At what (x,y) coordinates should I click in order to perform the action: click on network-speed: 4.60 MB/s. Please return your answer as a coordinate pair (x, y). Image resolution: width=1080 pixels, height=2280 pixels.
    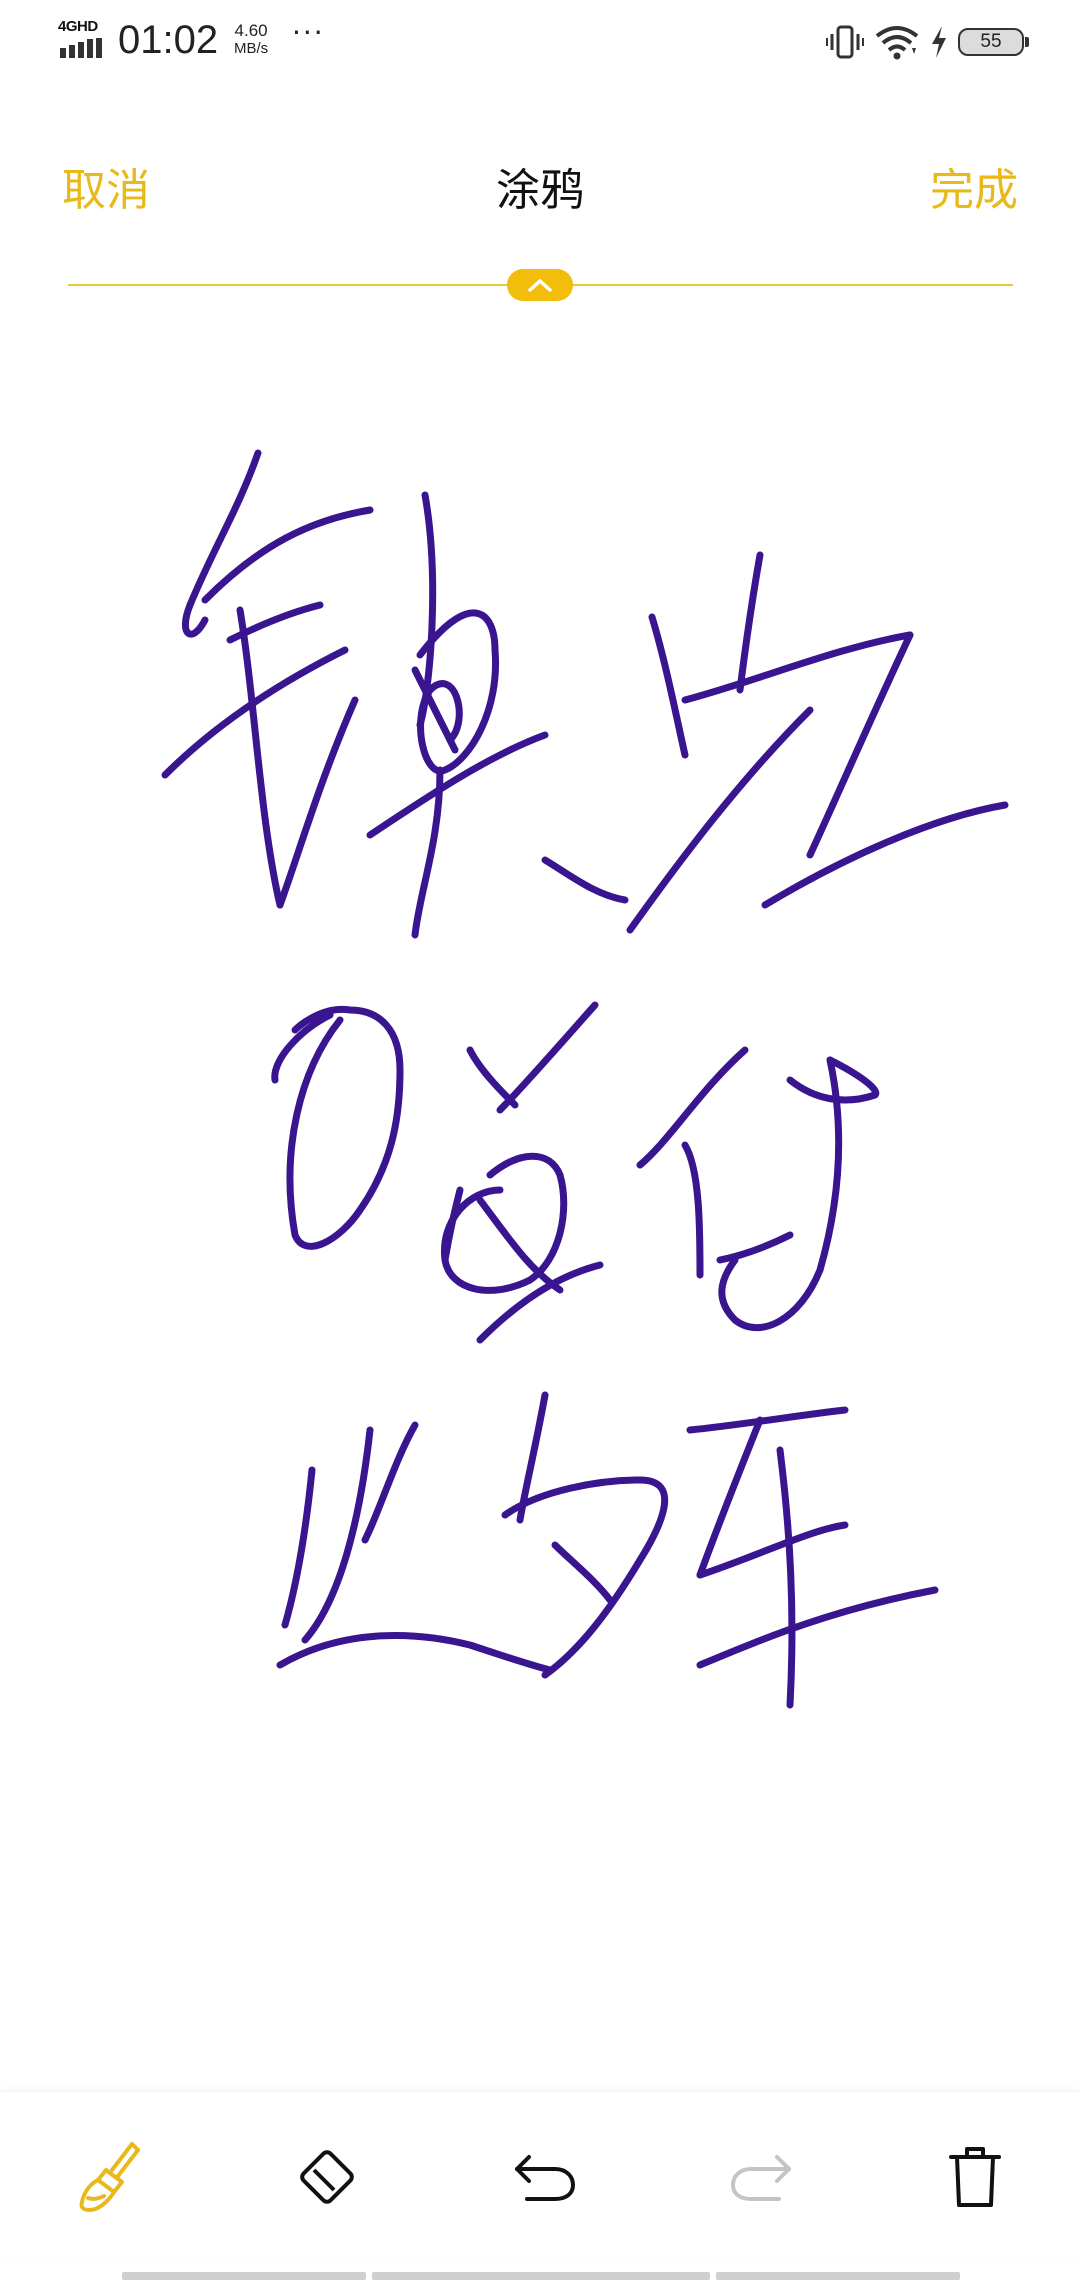
    Looking at the image, I should click on (251, 40).